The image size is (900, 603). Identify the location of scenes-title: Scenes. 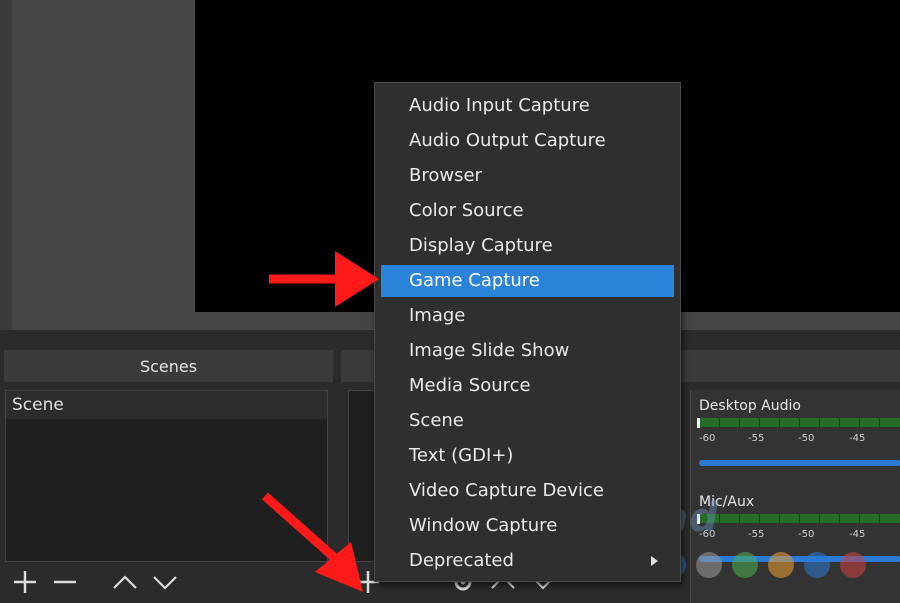
(168, 366).